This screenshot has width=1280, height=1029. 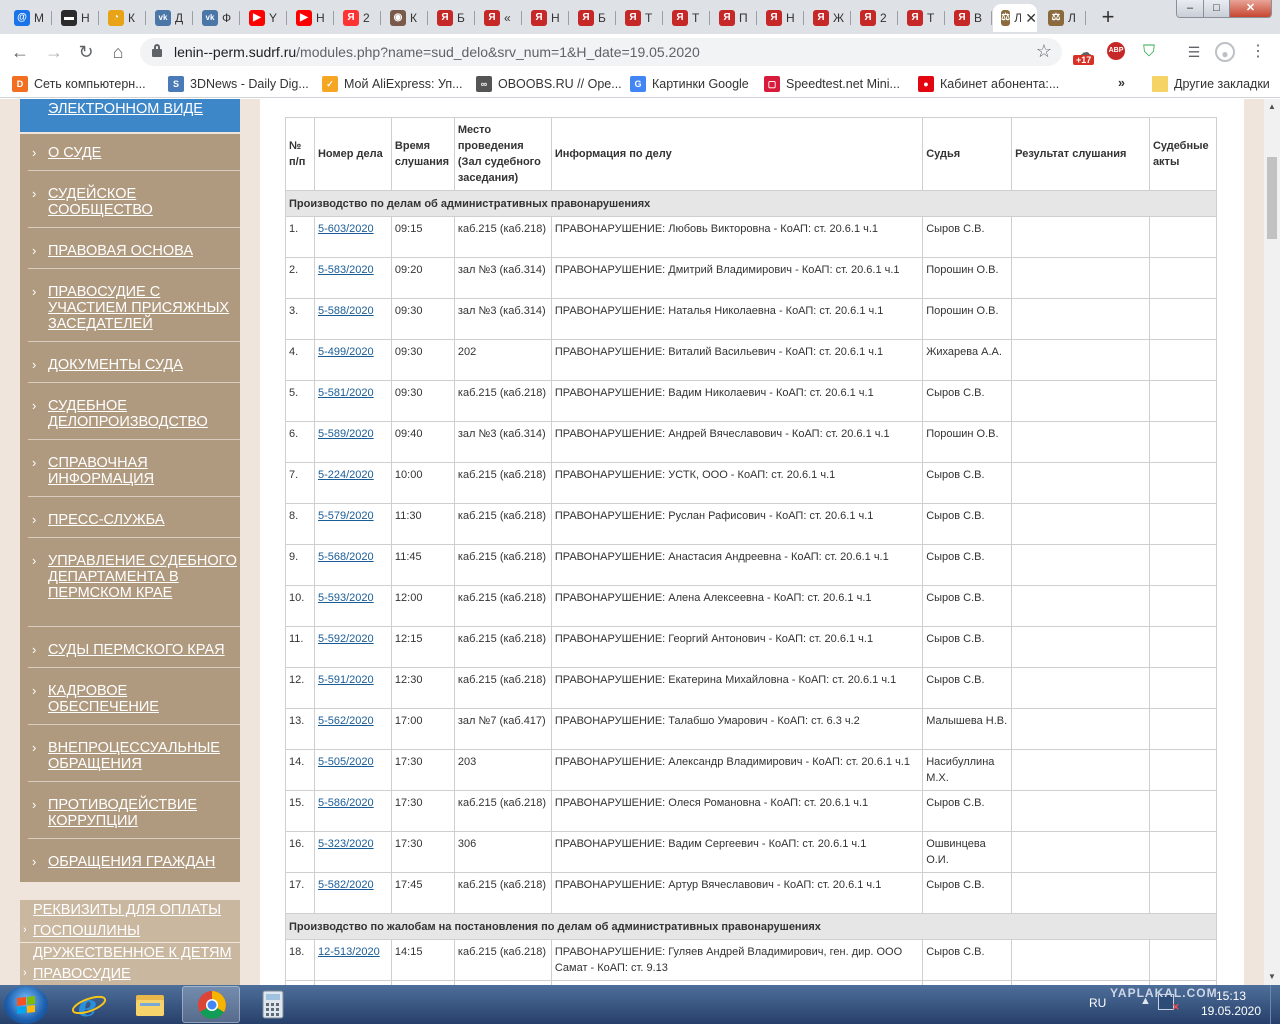 I want to click on start-button, so click(x=26, y=1005).